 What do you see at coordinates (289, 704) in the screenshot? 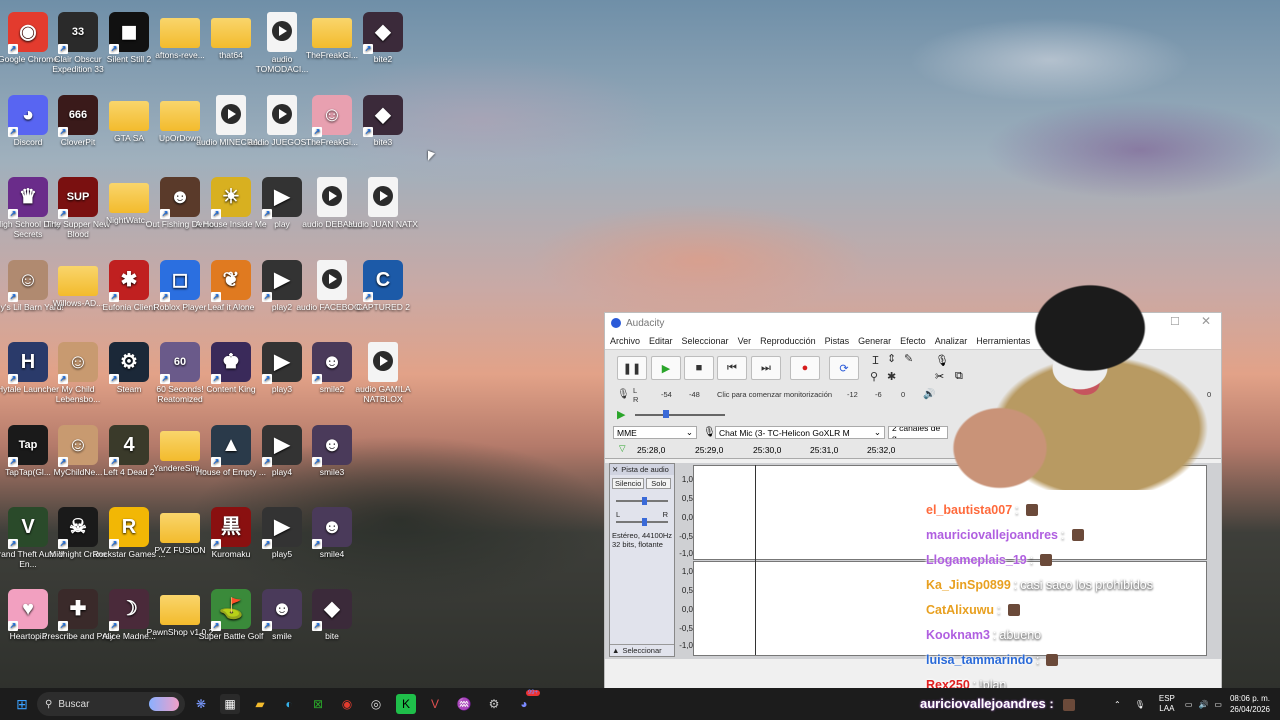
I see `edge-icon: ◐` at bounding box center [289, 704].